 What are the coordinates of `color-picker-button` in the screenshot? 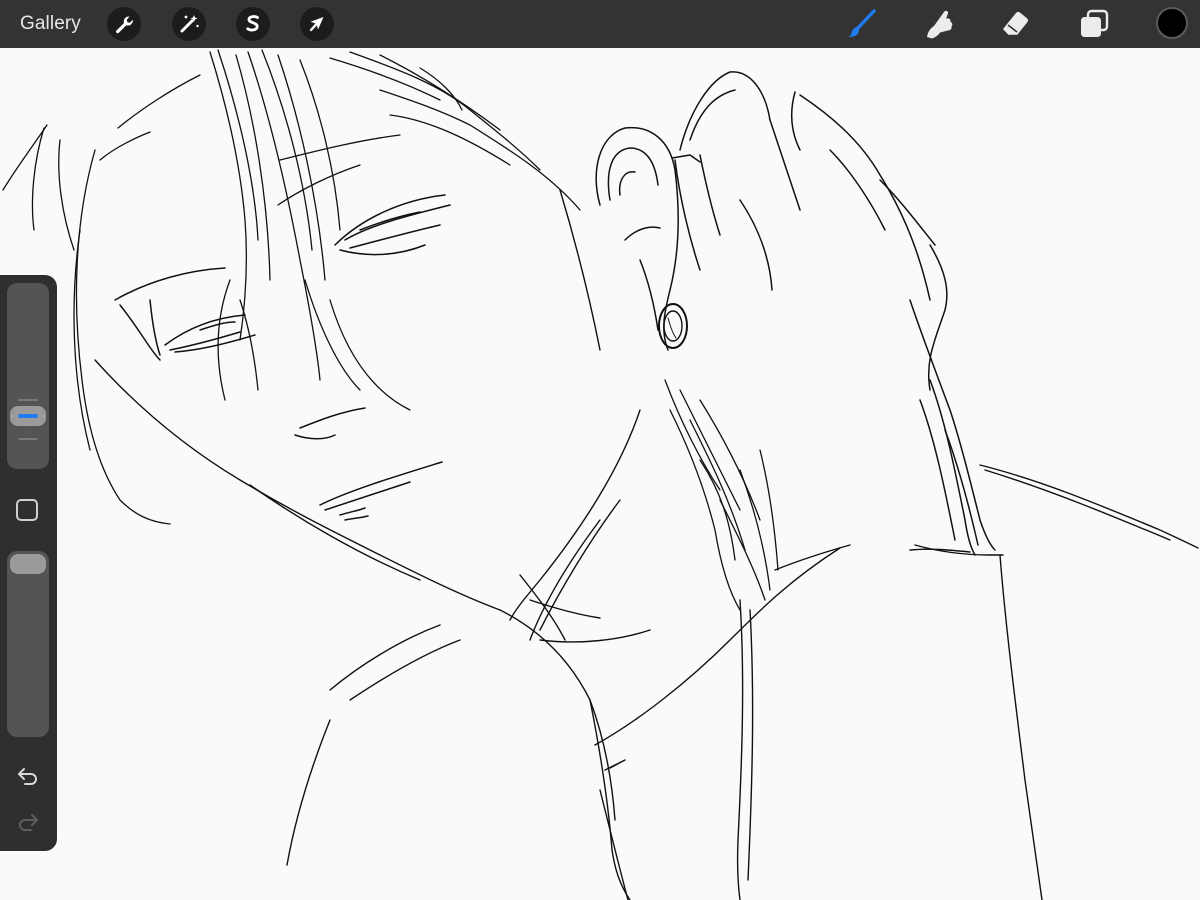 It's located at (1172, 23).